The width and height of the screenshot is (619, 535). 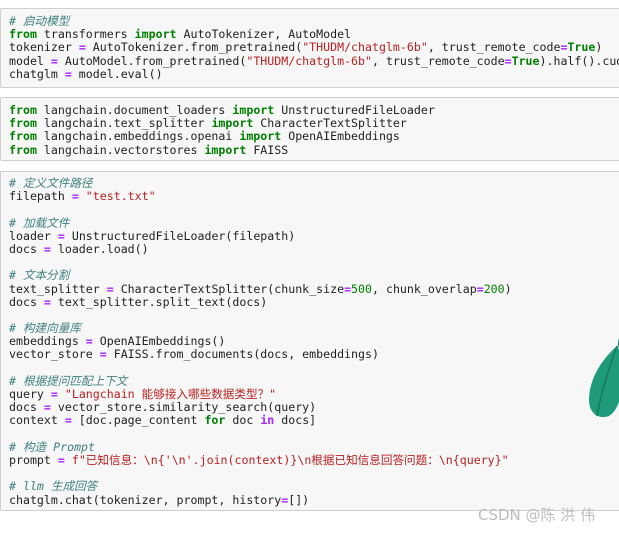 I want to click on code-token: # 构建向量库, so click(x=45, y=328).